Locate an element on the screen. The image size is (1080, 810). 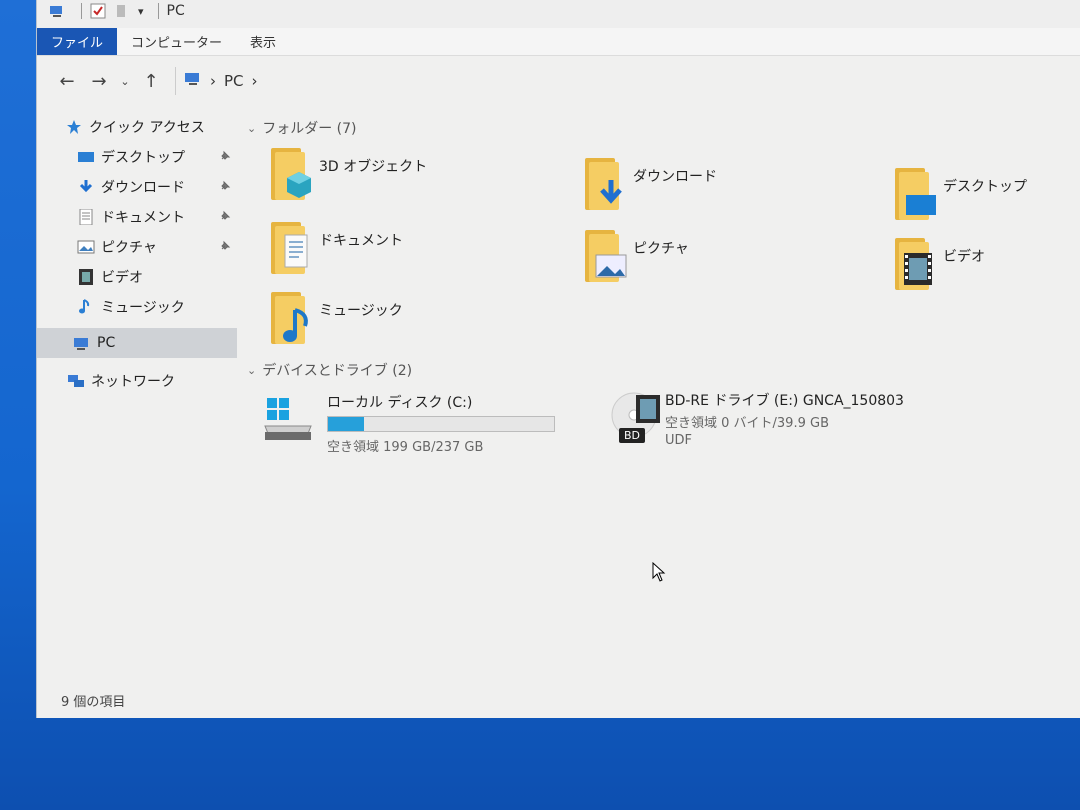
drive-free-space: 空き領域 0 バイト/39.9 GB is located at coordinates (747, 423).